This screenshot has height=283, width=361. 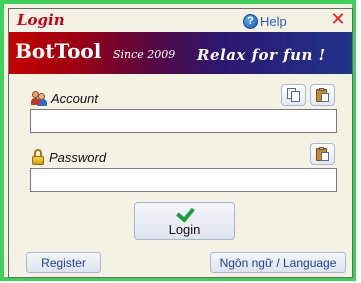 I want to click on lock-icon, so click(x=38, y=157).